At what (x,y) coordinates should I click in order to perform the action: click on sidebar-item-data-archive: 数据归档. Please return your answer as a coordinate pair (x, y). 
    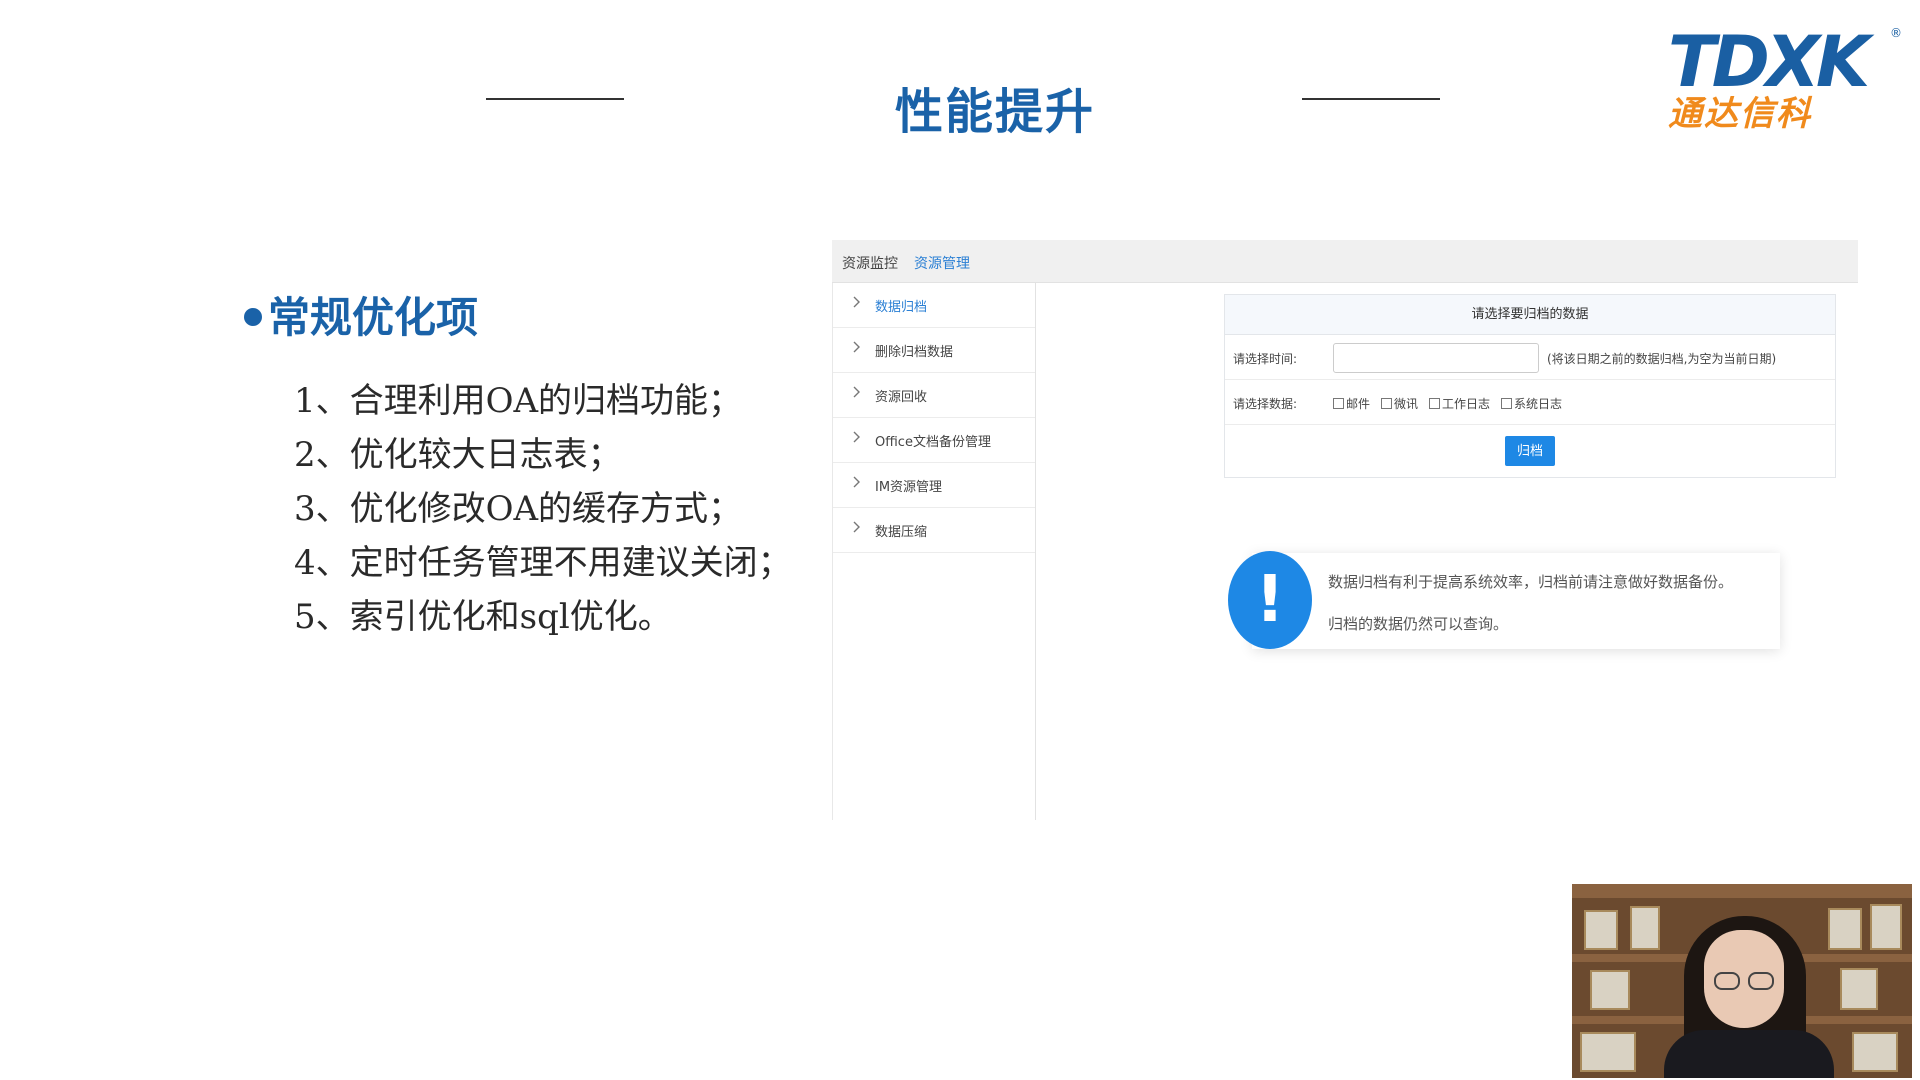
    Looking at the image, I should click on (934, 305).